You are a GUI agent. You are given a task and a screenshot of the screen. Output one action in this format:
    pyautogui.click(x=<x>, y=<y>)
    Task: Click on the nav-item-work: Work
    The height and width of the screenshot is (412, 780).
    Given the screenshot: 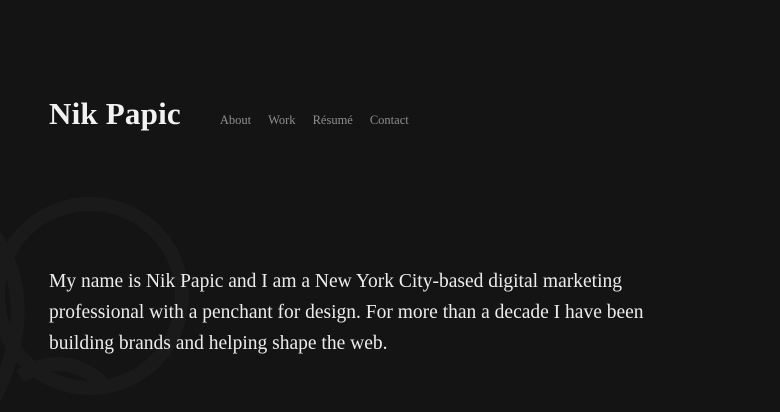 What is the action you would take?
    pyautogui.click(x=281, y=120)
    